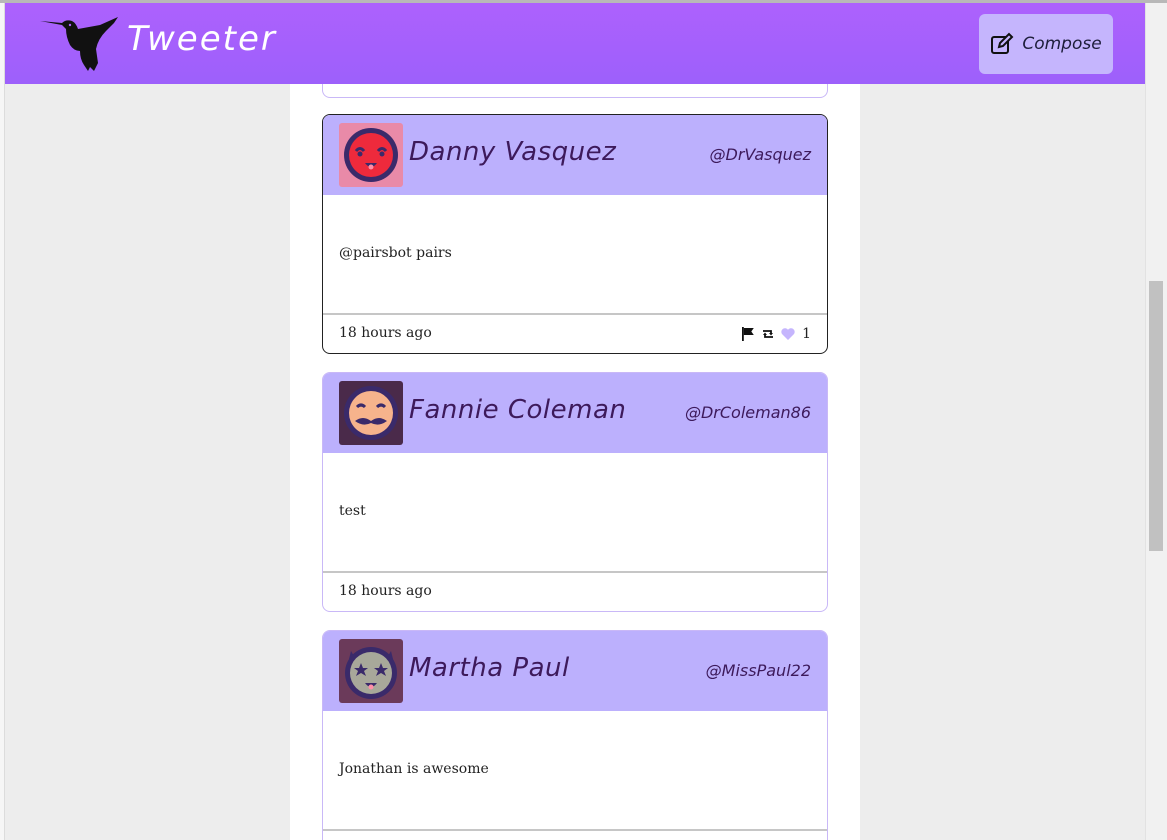 This screenshot has height=840, width=1167. Describe the element at coordinates (748, 334) in the screenshot. I see `flag-icon` at that location.